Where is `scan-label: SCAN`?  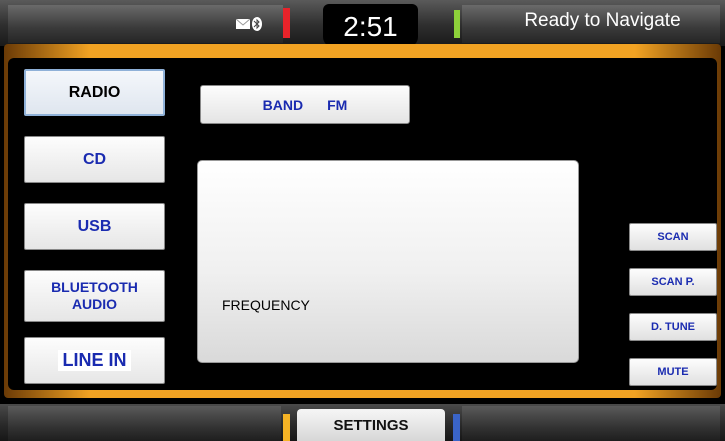
scan-label: SCAN is located at coordinates (673, 237).